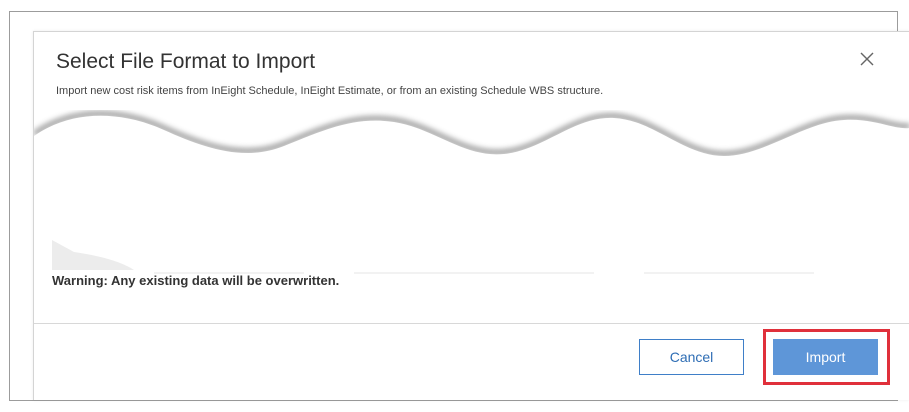 Image resolution: width=909 pixels, height=412 pixels. I want to click on footer-divider, so click(471, 323).